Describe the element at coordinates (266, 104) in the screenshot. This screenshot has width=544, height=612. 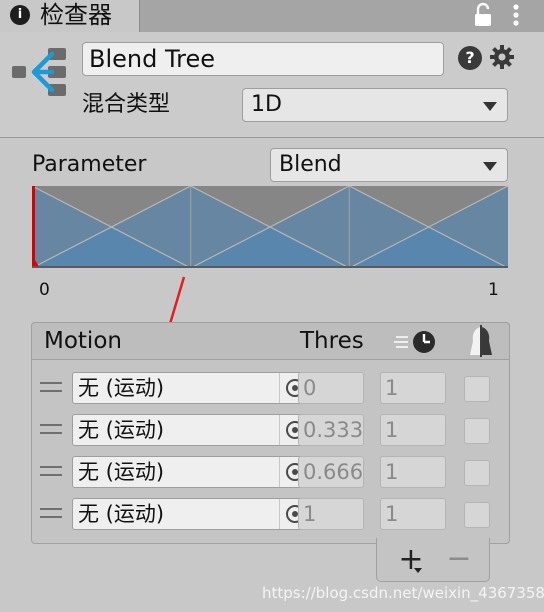
I see `blend-type-value: 1D` at that location.